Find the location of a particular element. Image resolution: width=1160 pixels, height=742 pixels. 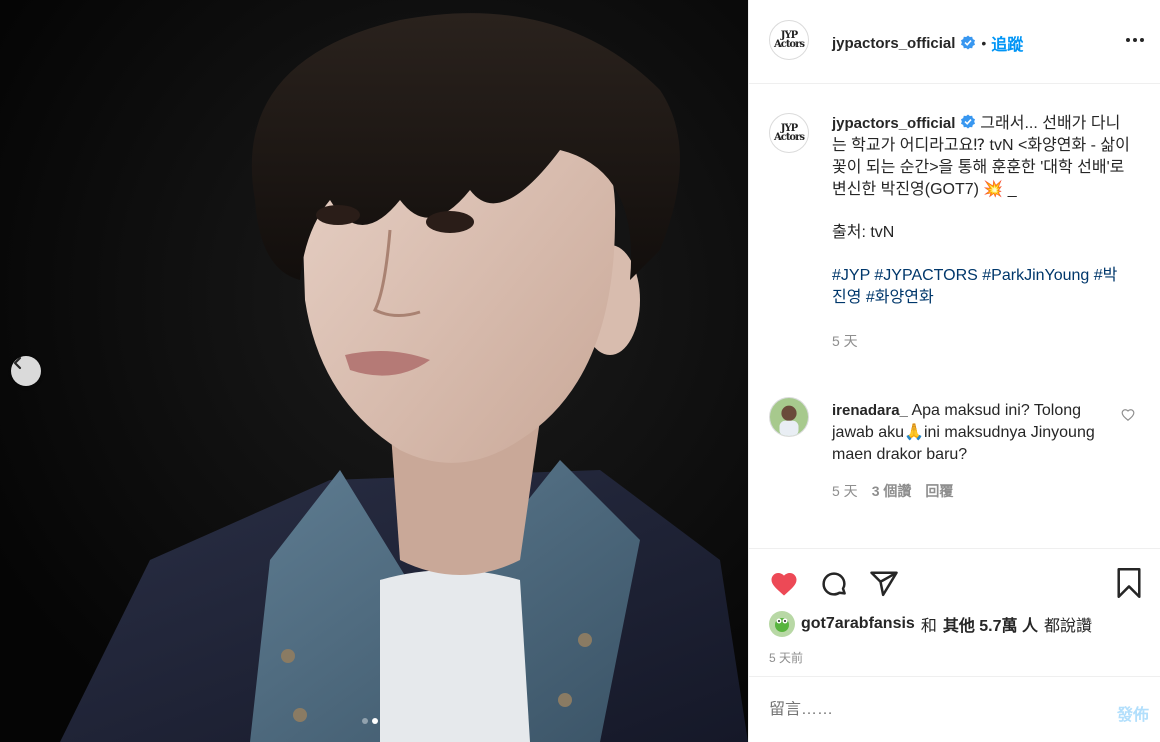

like-button is located at coordinates (784, 585).